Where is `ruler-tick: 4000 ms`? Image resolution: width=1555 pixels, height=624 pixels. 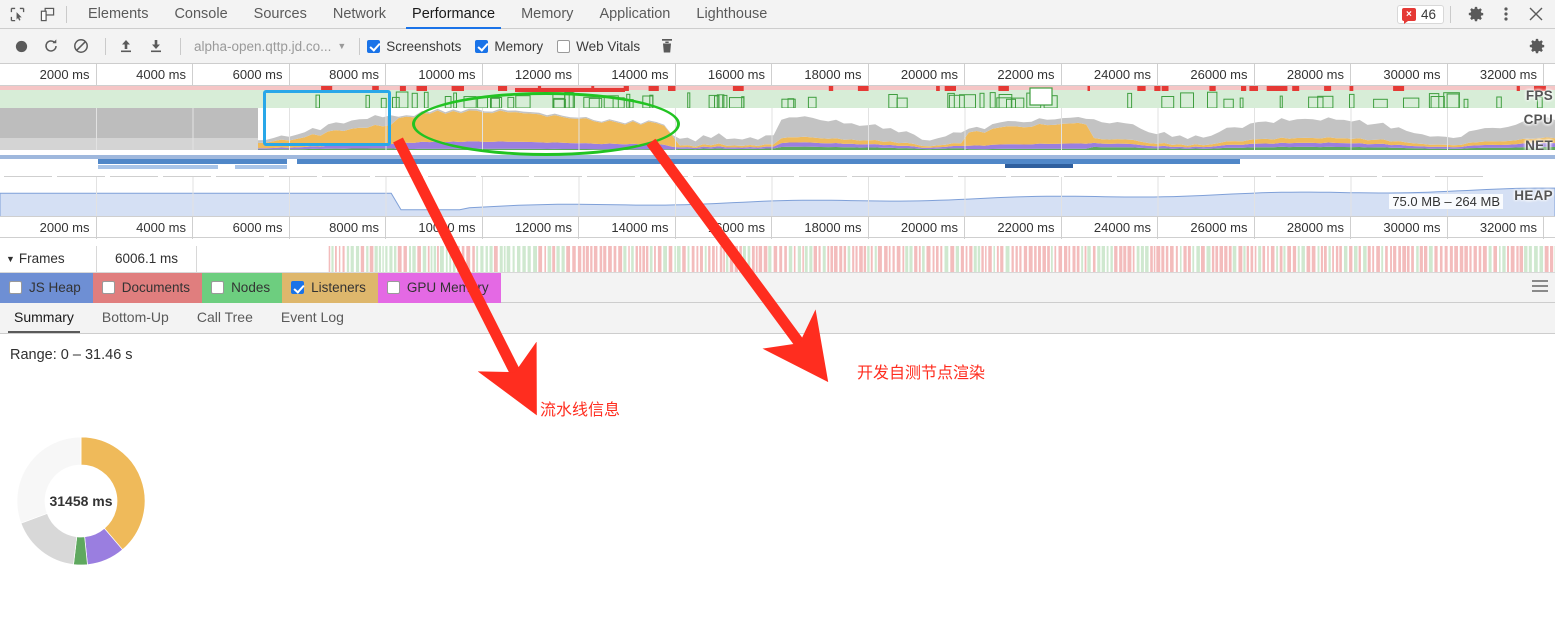 ruler-tick: 4000 ms is located at coordinates (145, 228).